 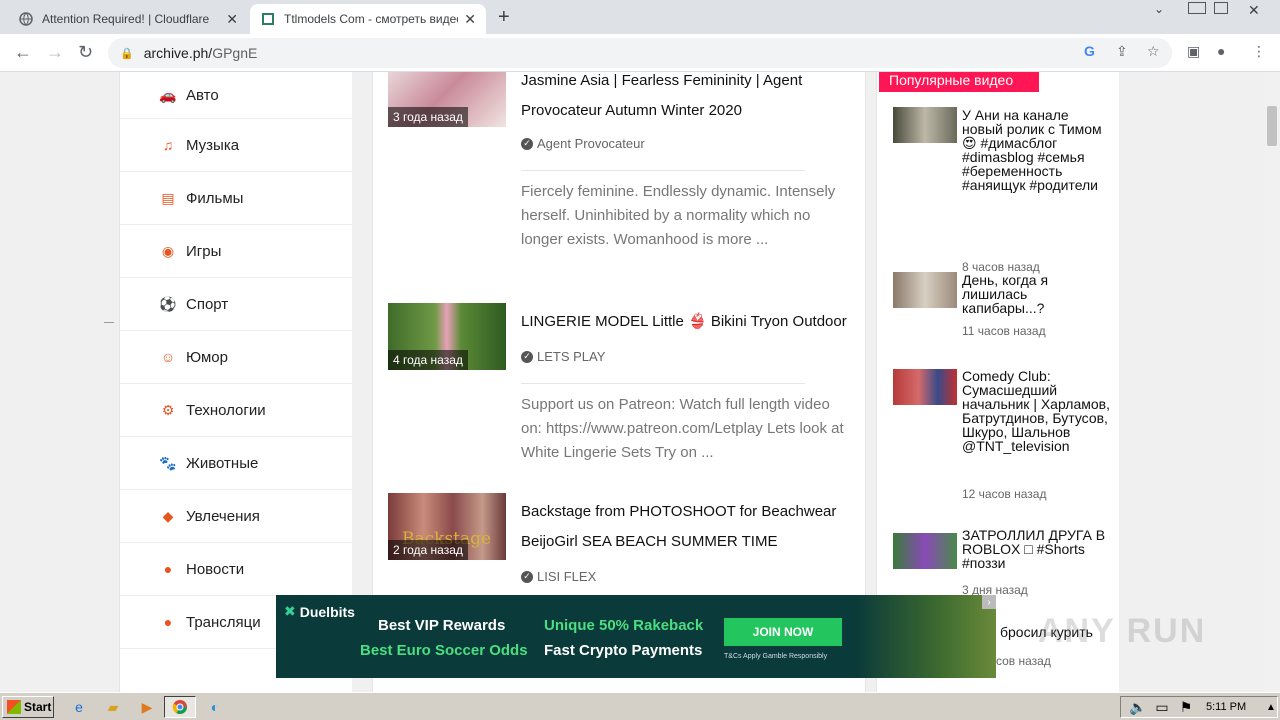 What do you see at coordinates (127, 53) in the screenshot?
I see `lock-icon: 🔒` at bounding box center [127, 53].